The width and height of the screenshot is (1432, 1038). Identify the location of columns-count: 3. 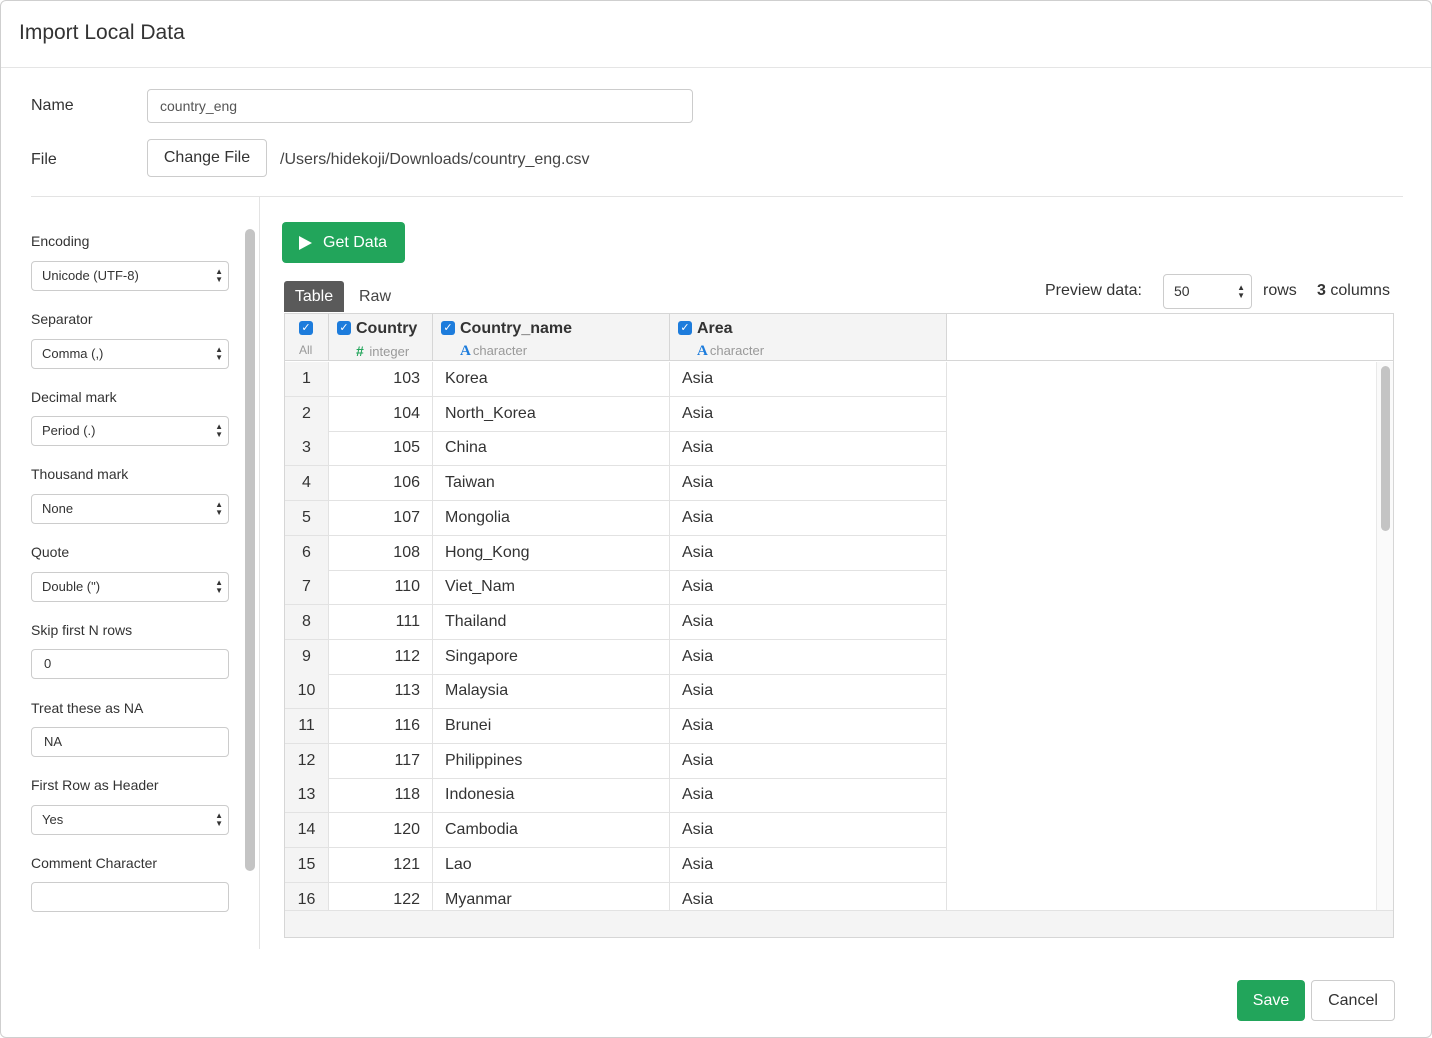
(1321, 290).